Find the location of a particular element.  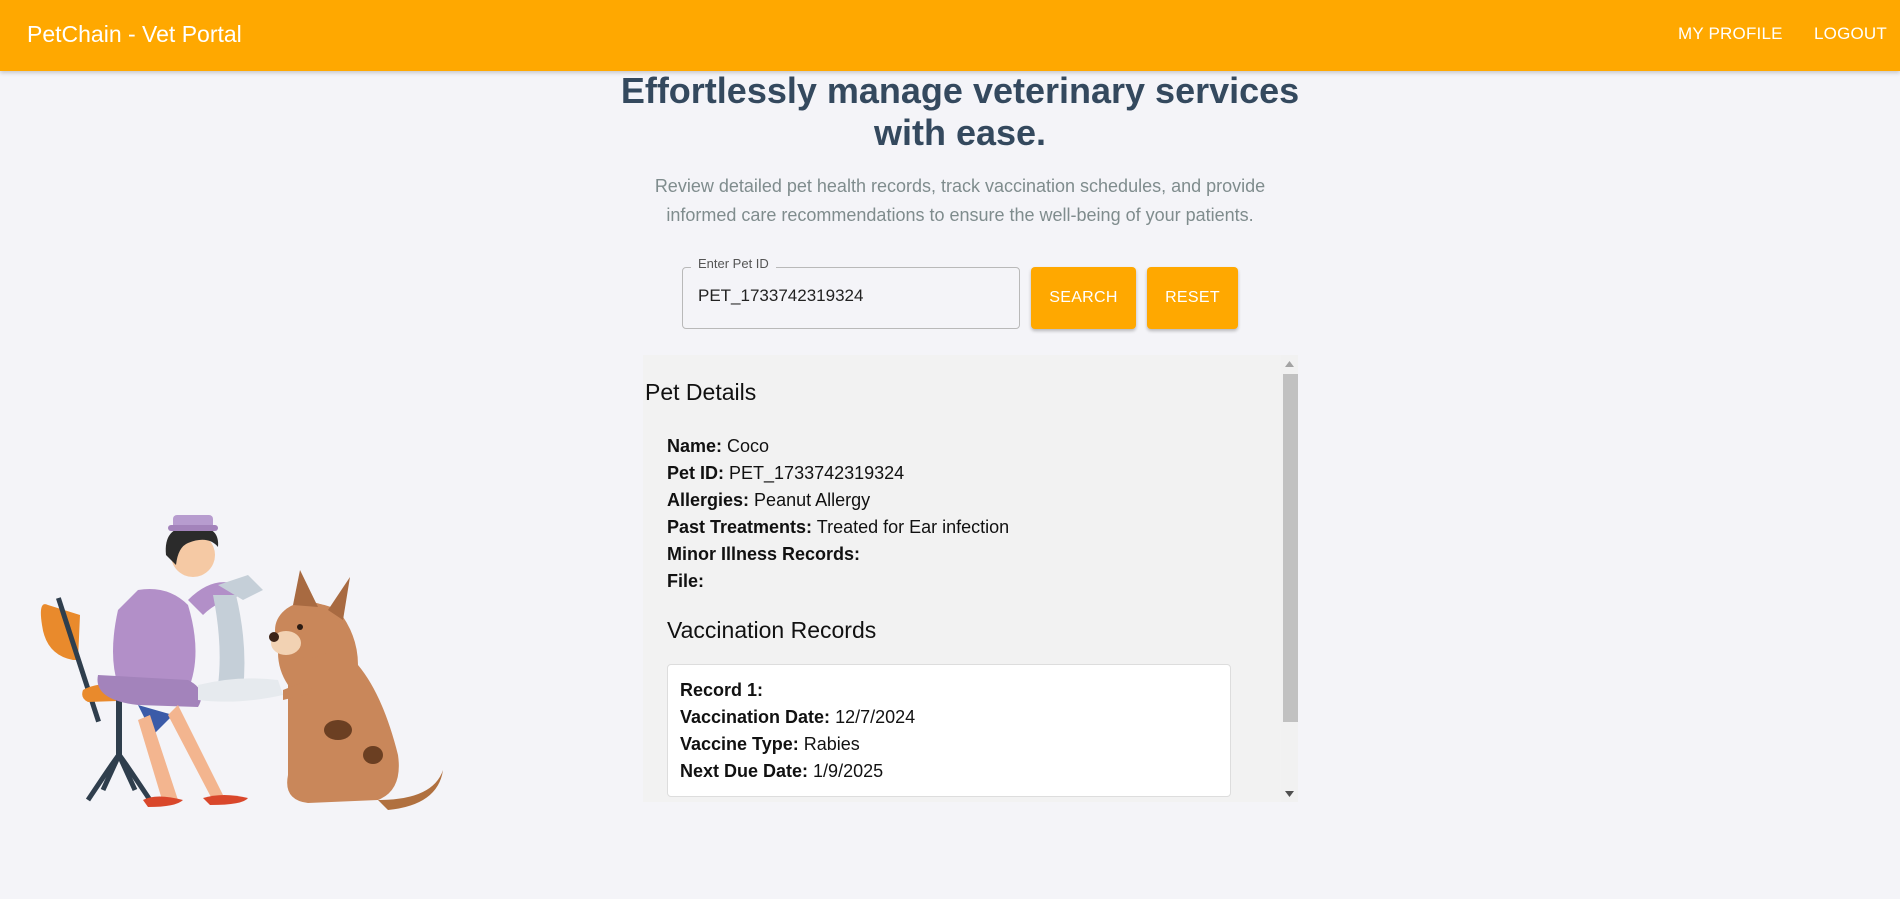

detail-row-file: File: is located at coordinates (838, 581).